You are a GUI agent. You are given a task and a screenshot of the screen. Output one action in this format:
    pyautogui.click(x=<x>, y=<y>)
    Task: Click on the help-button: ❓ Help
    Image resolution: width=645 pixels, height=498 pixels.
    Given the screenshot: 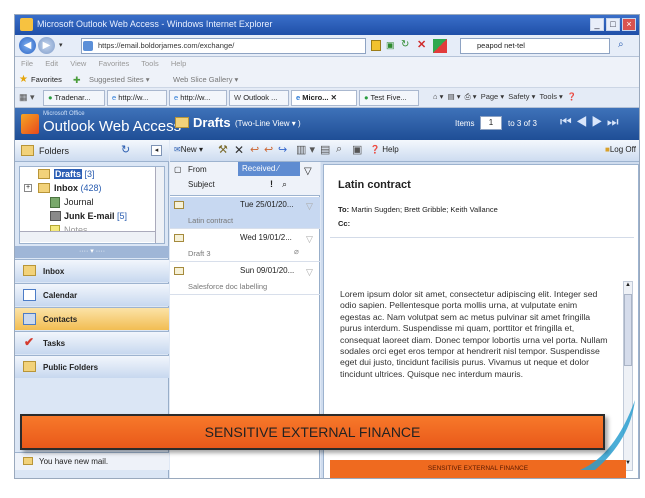 What is the action you would take?
    pyautogui.click(x=384, y=149)
    